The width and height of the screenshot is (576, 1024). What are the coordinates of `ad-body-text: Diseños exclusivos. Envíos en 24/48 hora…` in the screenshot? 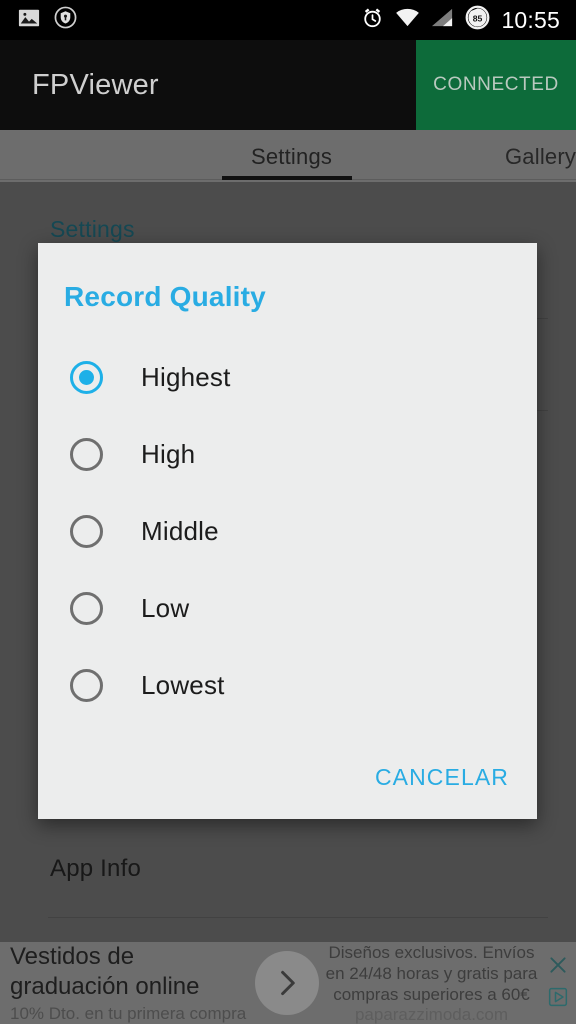 It's located at (431, 973).